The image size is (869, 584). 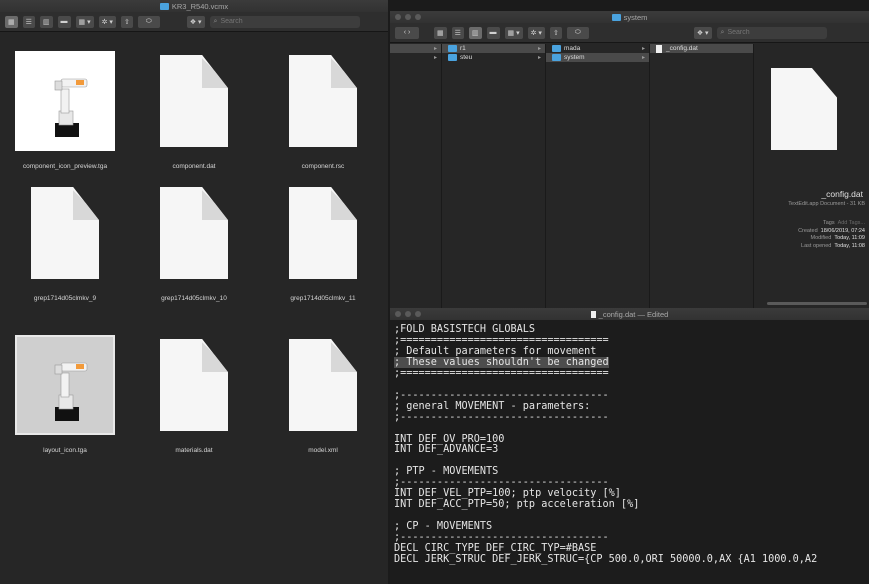 I want to click on file-name: grep1714d05clmkv_11, so click(x=323, y=298).